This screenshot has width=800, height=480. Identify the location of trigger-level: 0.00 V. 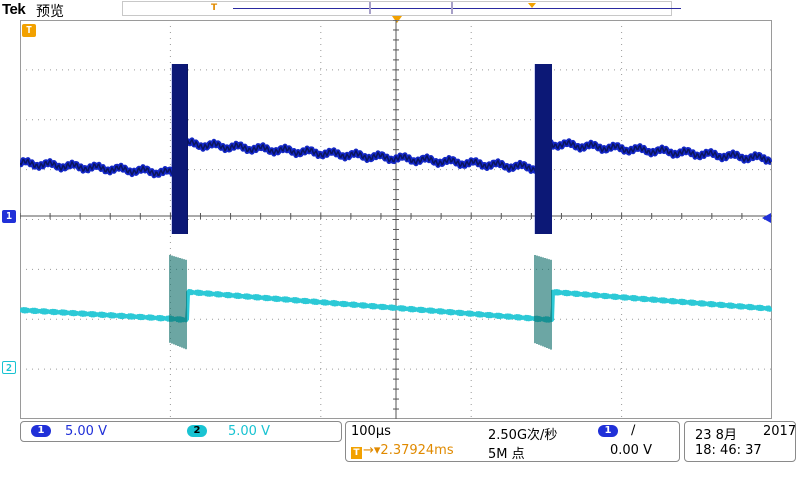
(631, 450).